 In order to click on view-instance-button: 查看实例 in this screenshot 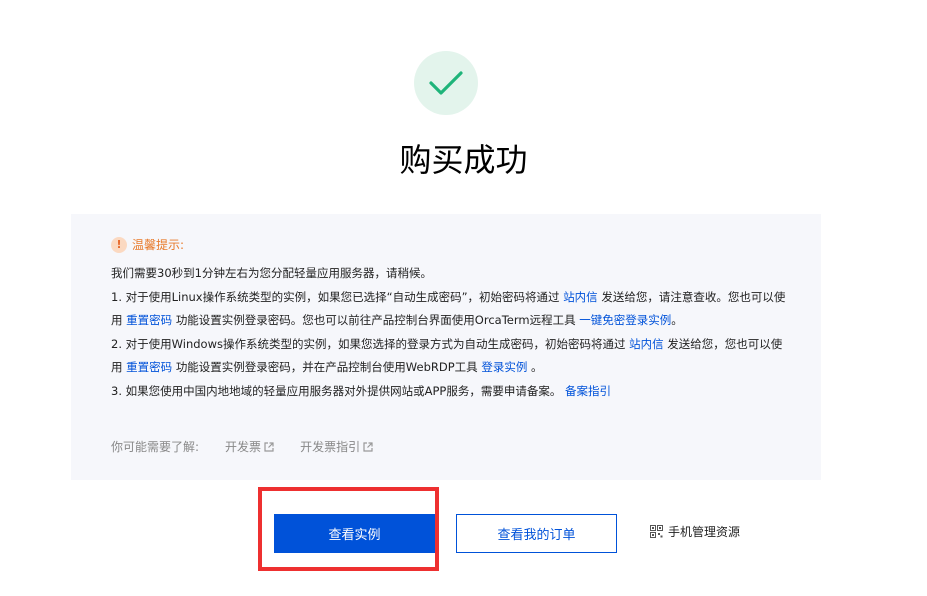, I will do `click(354, 533)`.